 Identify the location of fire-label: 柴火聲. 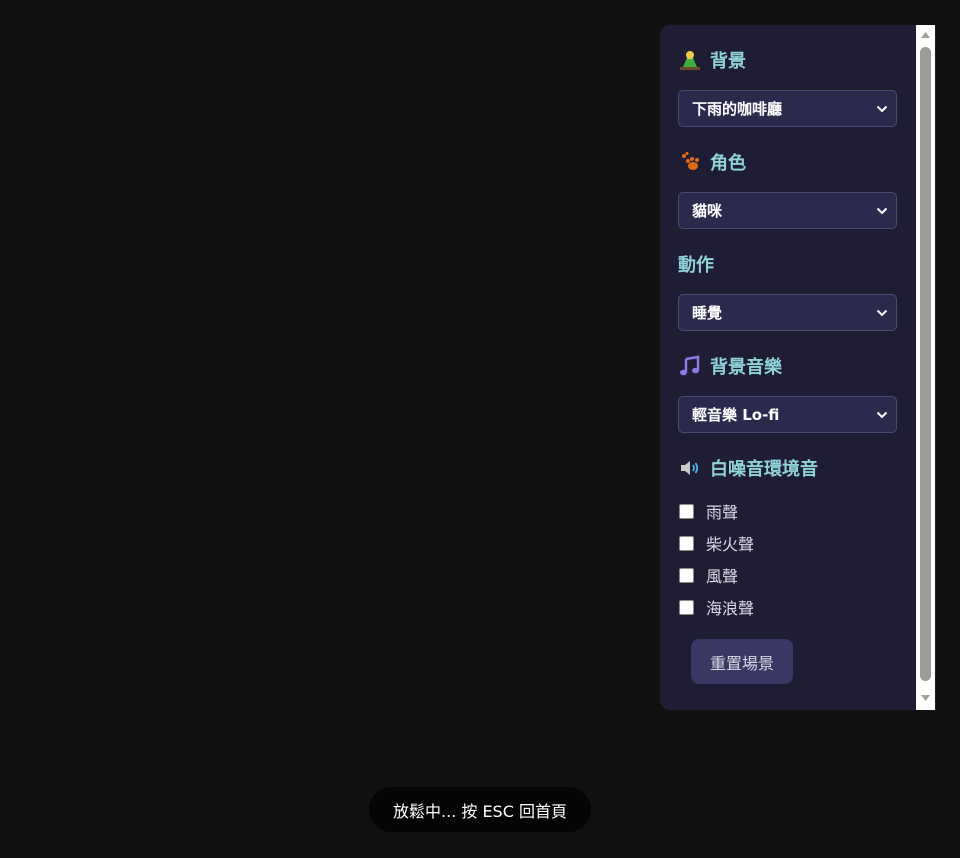
(730, 544).